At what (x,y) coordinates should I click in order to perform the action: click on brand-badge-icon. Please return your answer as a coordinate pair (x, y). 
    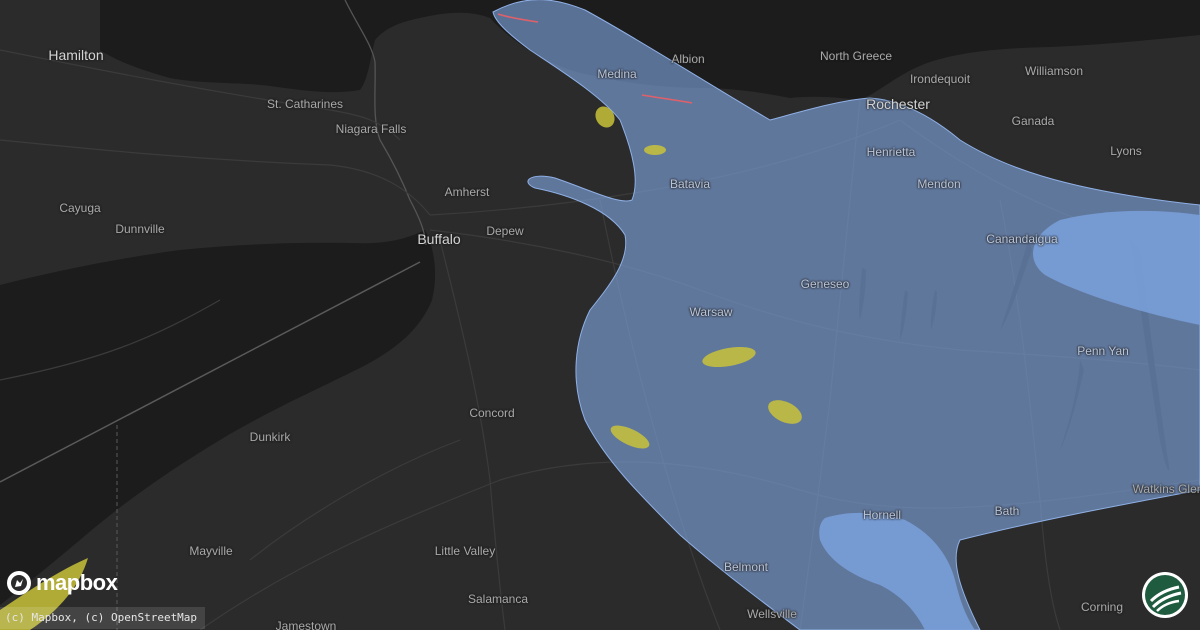
    Looking at the image, I should click on (1165, 595).